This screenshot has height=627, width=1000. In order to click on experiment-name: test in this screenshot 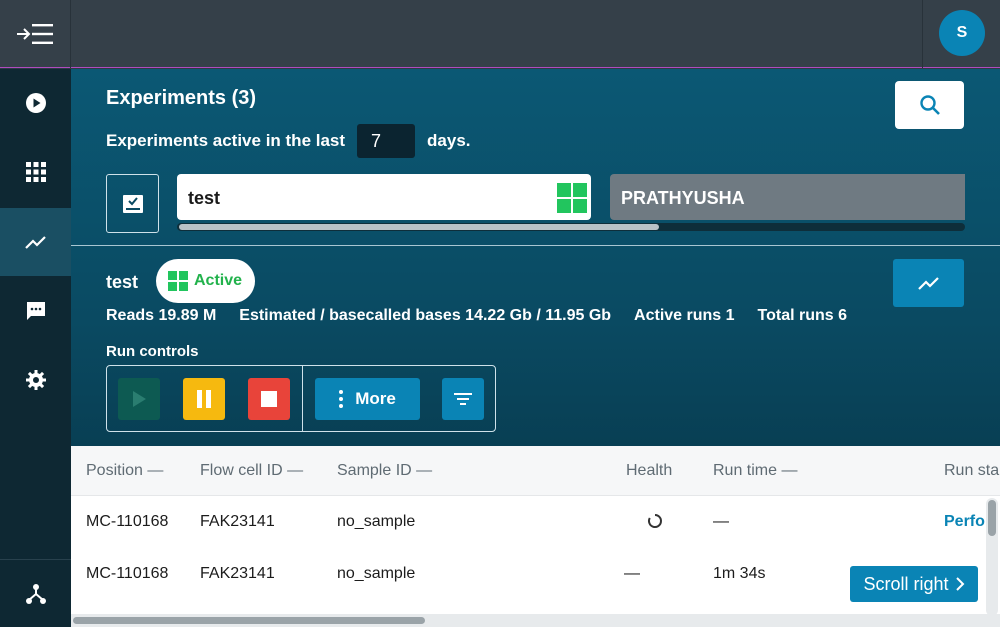, I will do `click(122, 282)`.